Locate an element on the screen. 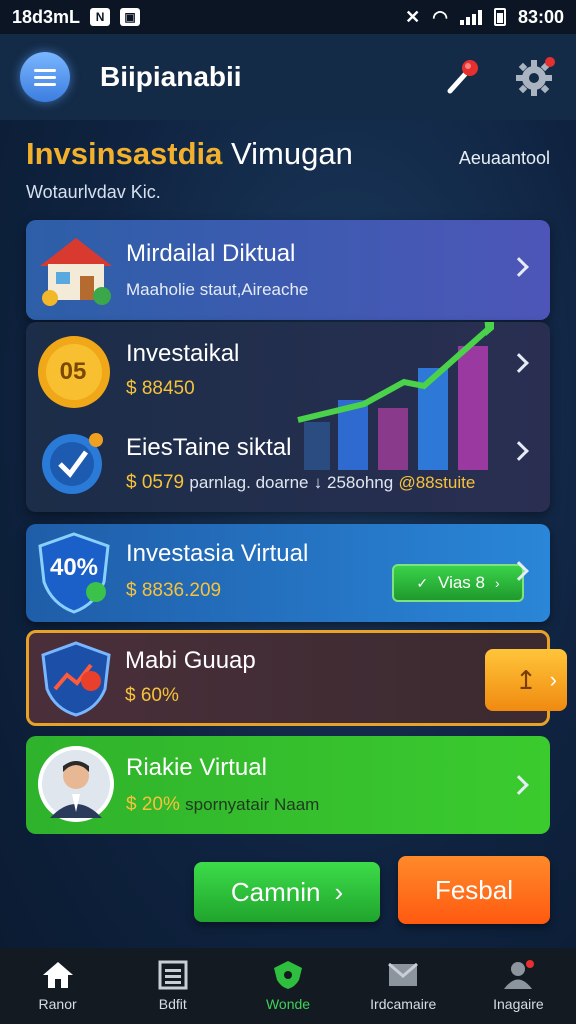 This screenshot has height=1024, width=576. nav-label: Irdcamaire is located at coordinates (403, 1004).